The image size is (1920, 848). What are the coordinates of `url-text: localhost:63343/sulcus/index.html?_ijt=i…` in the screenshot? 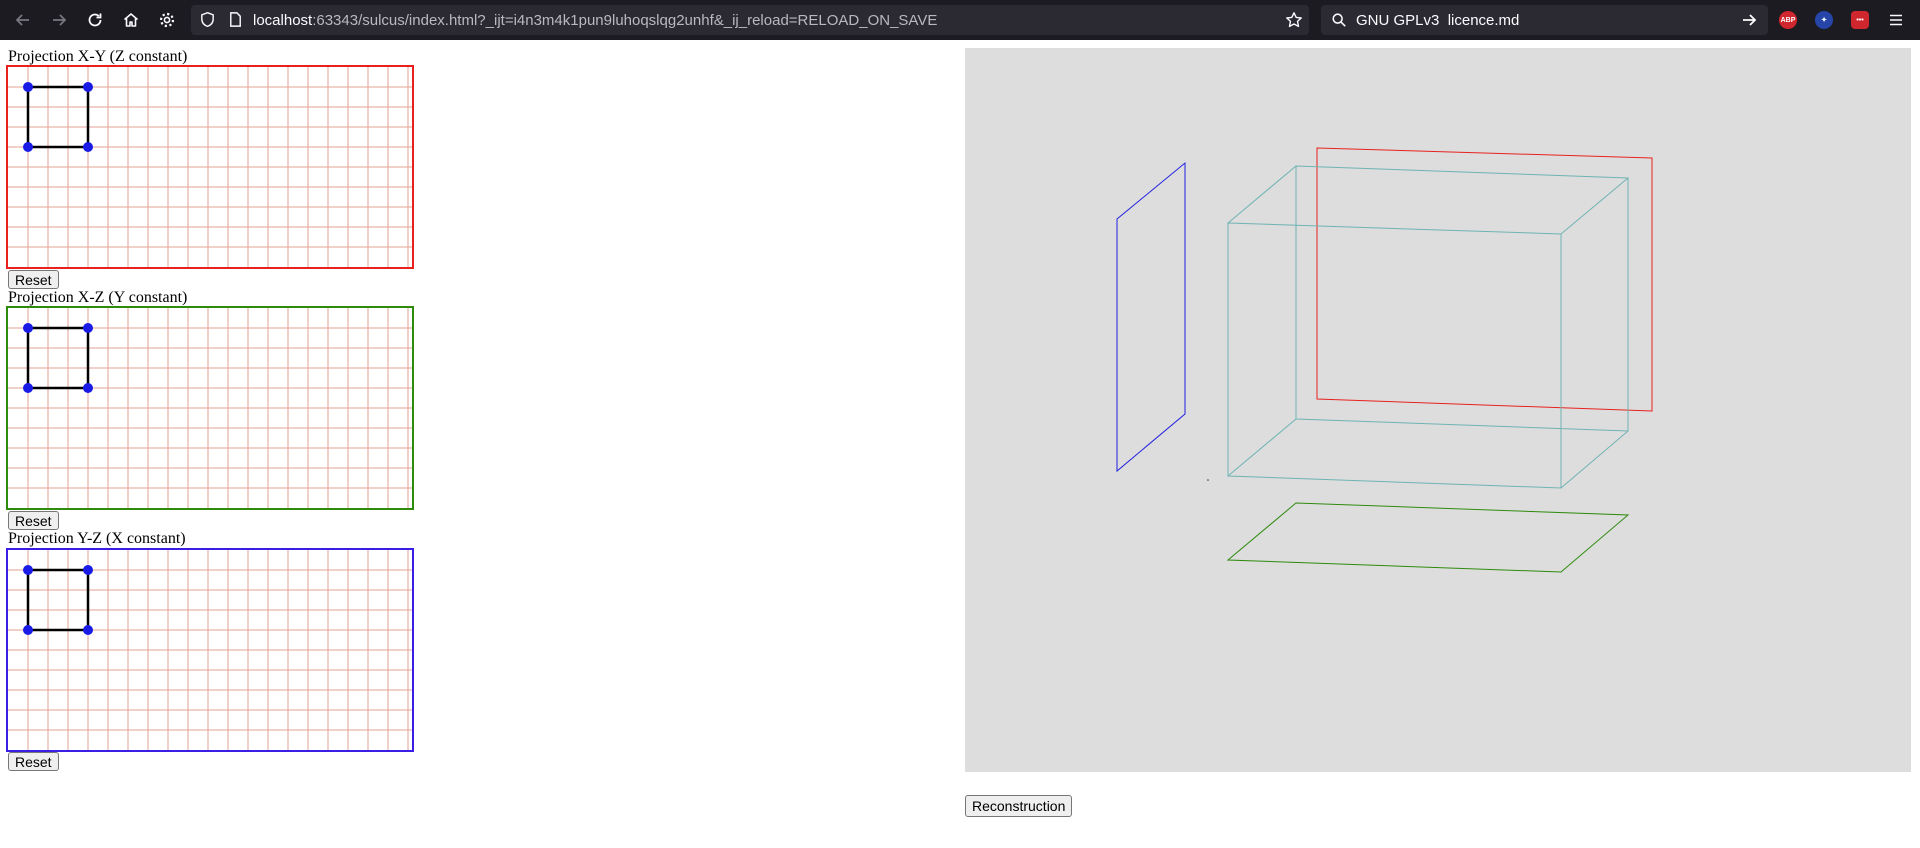 It's located at (595, 20).